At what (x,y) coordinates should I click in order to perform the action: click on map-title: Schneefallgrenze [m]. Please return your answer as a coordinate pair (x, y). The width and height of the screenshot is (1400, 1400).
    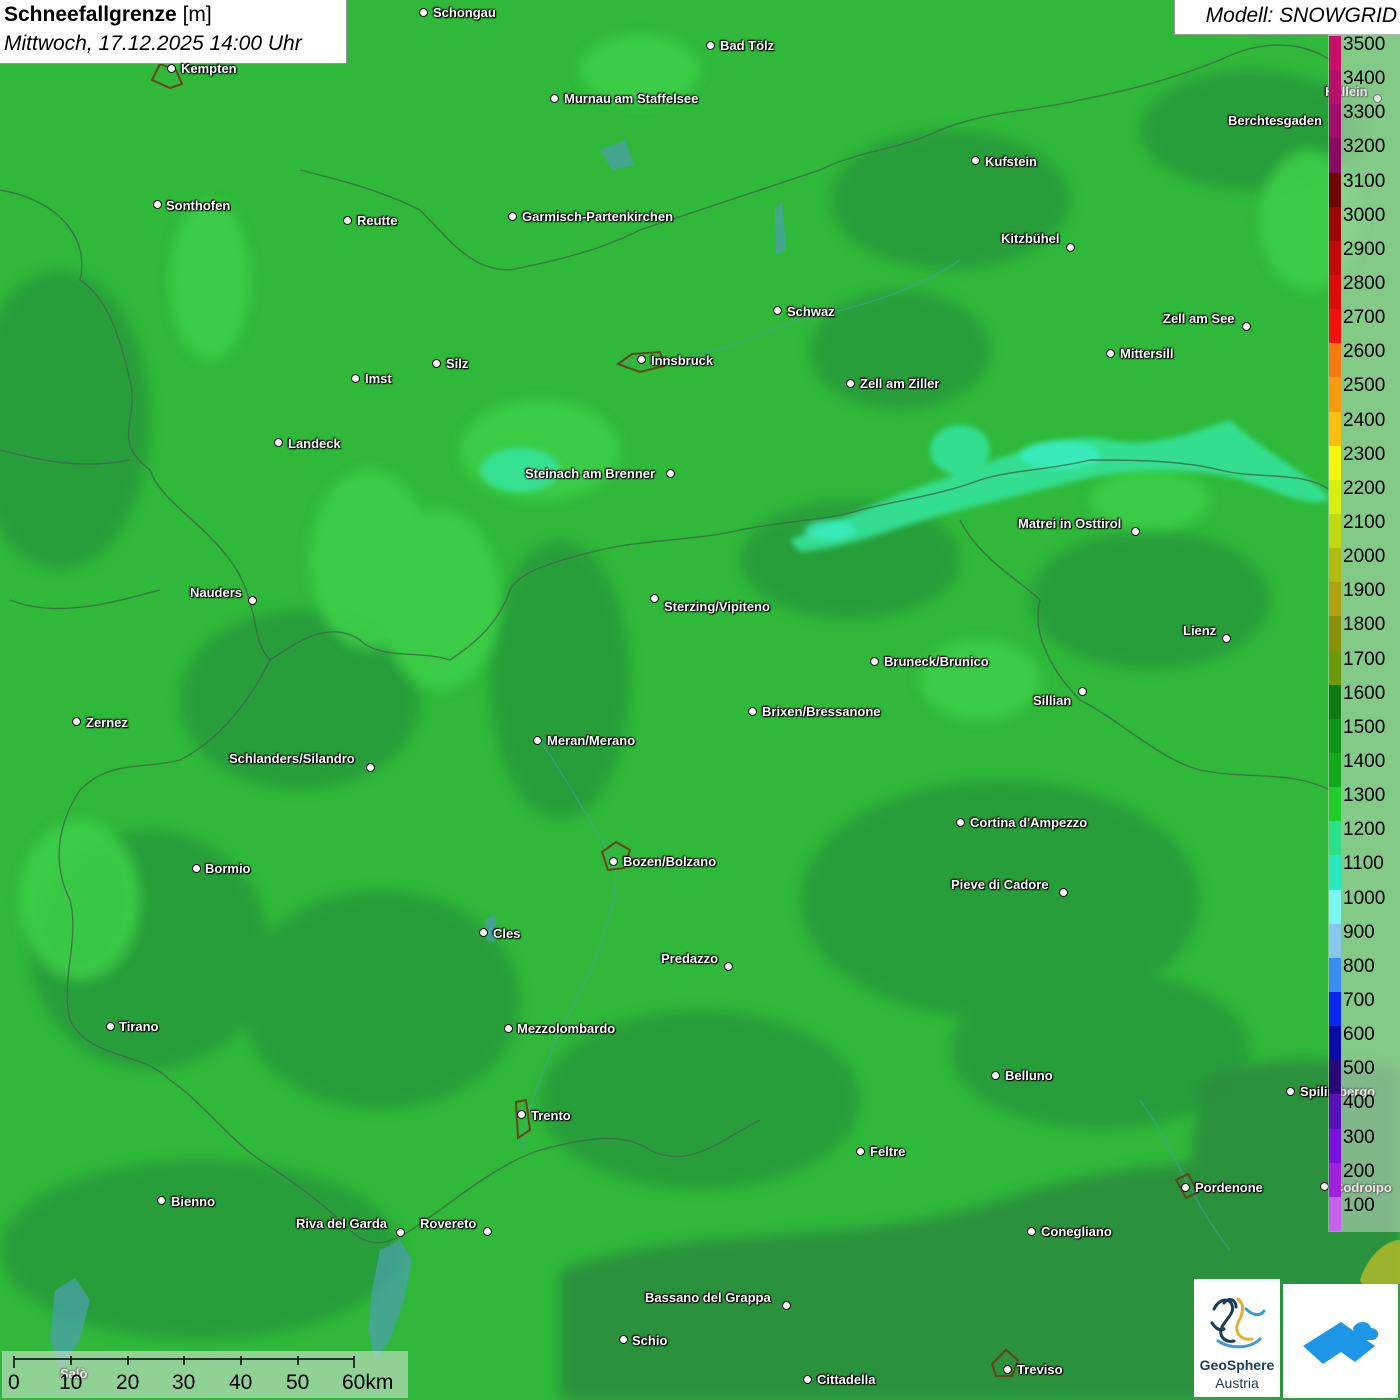
    Looking at the image, I should click on (108, 15).